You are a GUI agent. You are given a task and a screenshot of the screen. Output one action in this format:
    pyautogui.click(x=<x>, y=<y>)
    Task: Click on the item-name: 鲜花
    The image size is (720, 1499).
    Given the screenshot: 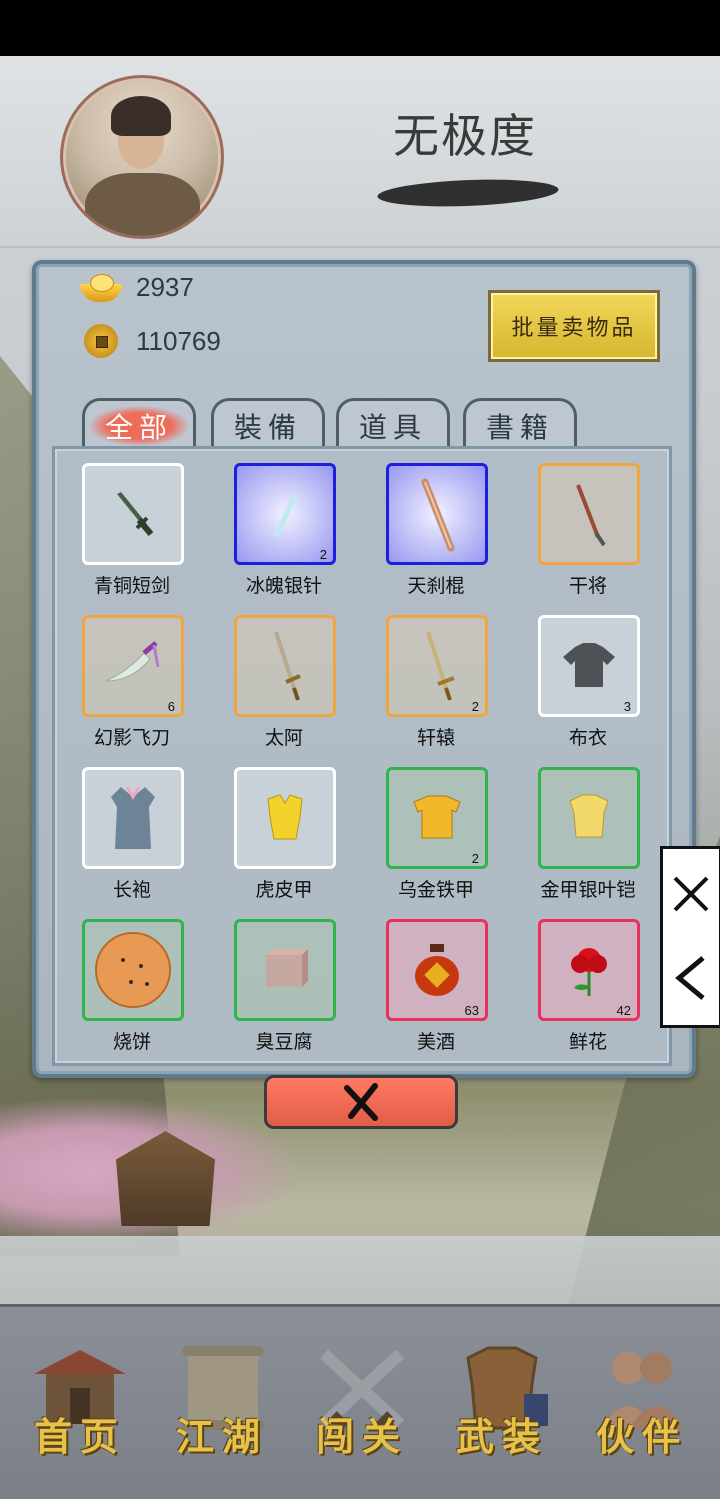 What is the action you would take?
    pyautogui.click(x=587, y=1042)
    